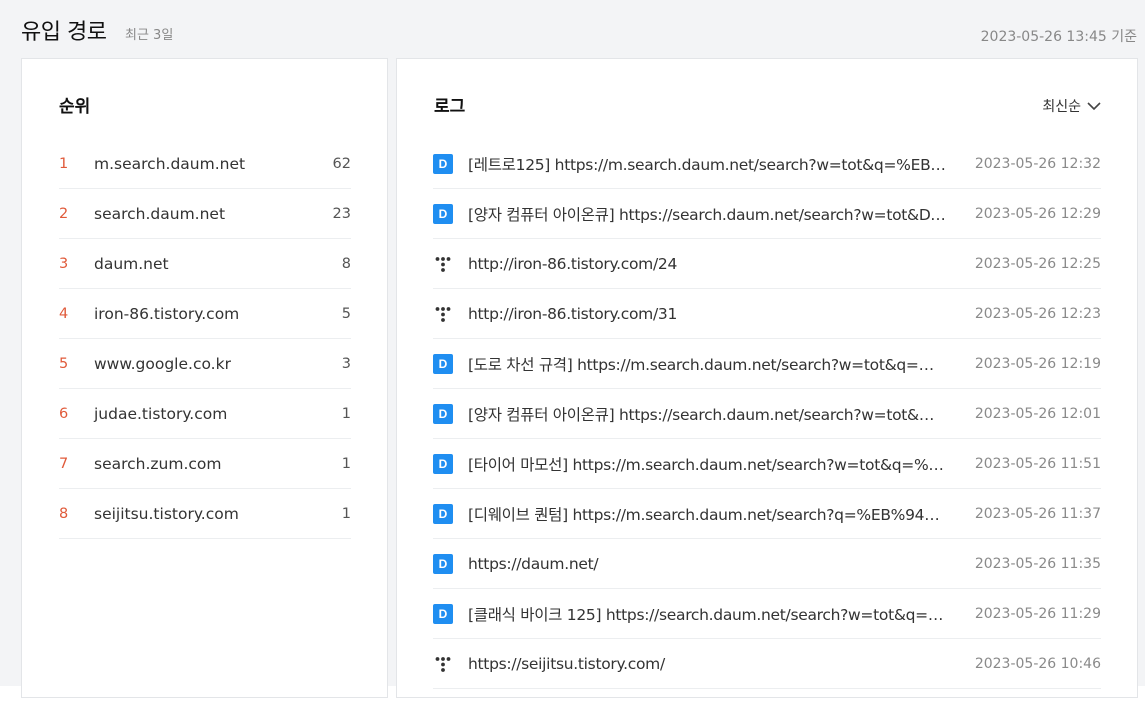 This screenshot has width=1145, height=712. I want to click on rank-number: 6, so click(64, 413).